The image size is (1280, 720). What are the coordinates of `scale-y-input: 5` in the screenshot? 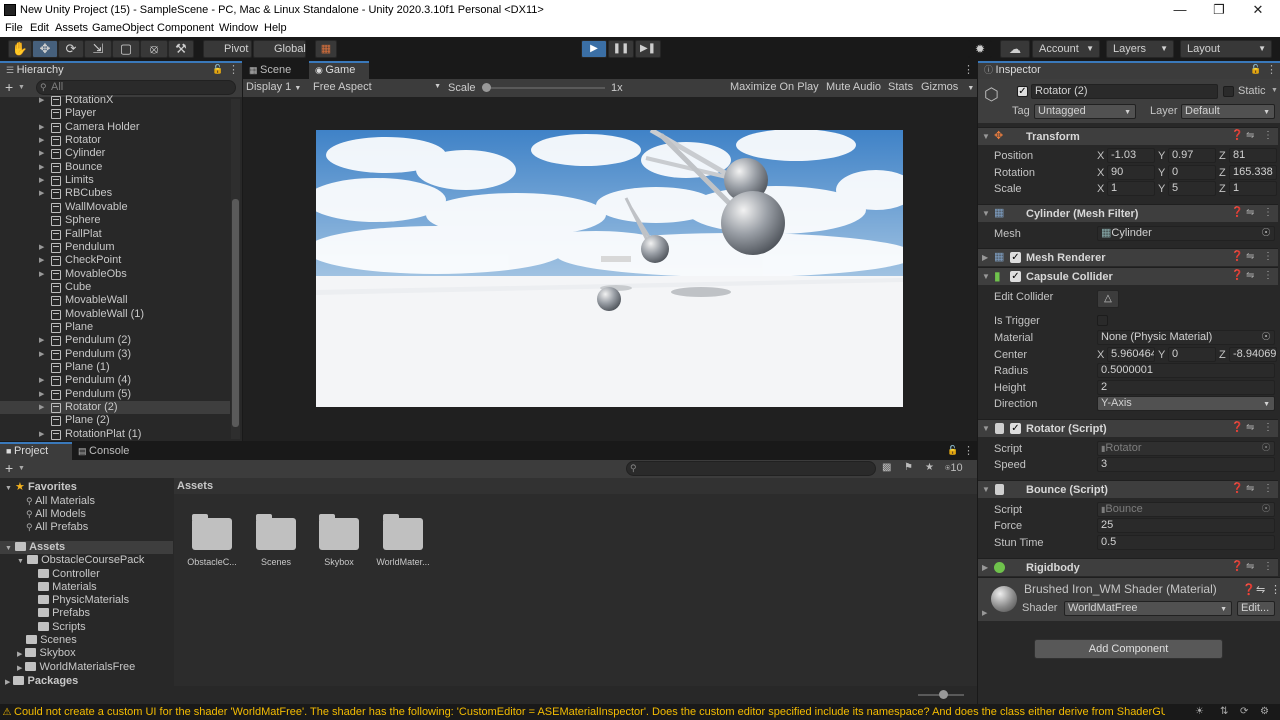 It's located at (1192, 188).